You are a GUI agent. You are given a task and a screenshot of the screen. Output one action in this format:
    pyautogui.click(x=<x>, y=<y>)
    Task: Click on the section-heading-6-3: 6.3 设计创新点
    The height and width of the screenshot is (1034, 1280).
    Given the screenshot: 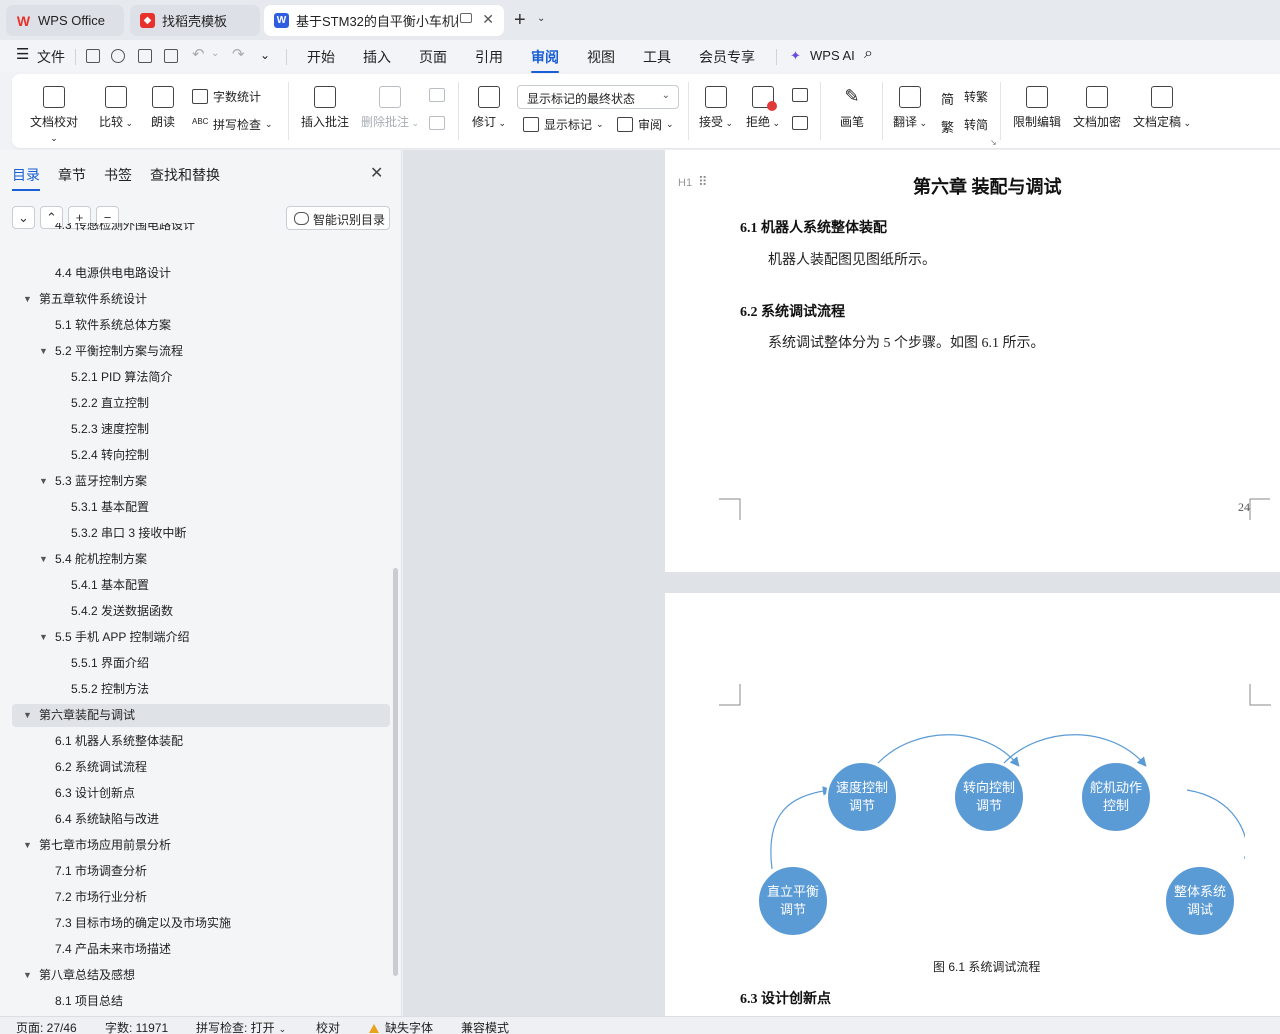 What is the action you would take?
    pyautogui.click(x=785, y=998)
    